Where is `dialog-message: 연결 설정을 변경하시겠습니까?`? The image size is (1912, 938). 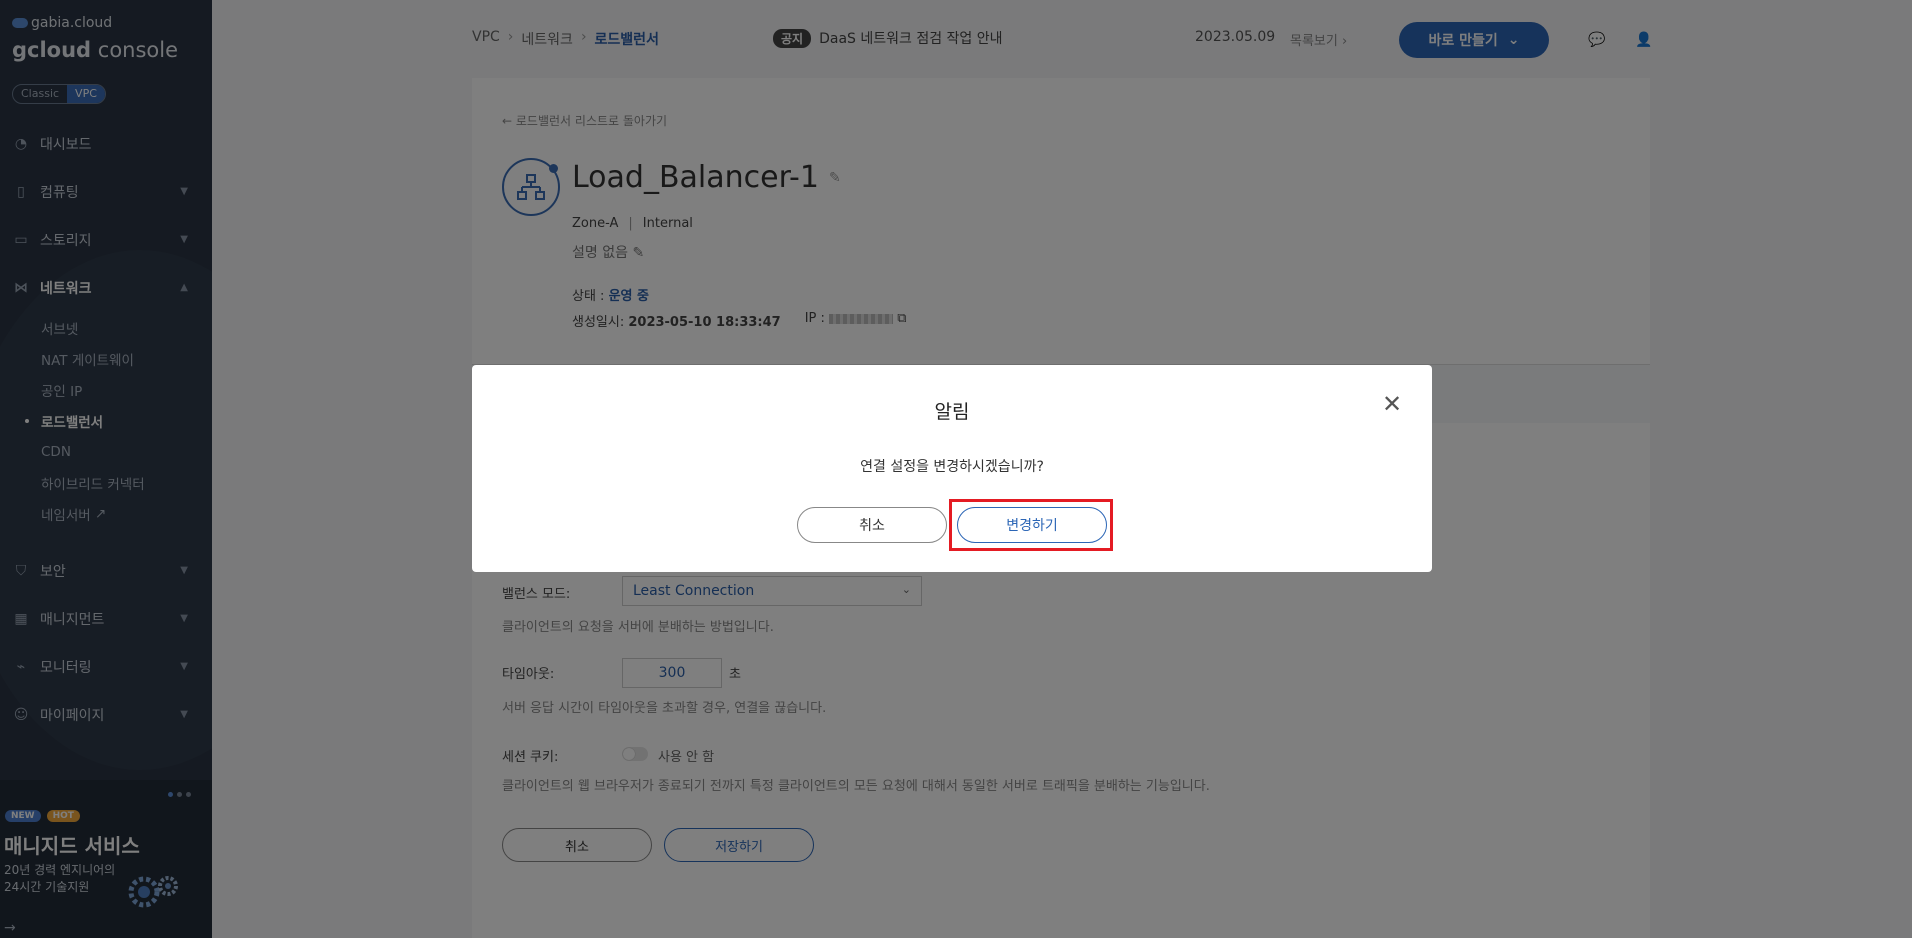 dialog-message: 연결 설정을 변경하시겠습니까? is located at coordinates (952, 467).